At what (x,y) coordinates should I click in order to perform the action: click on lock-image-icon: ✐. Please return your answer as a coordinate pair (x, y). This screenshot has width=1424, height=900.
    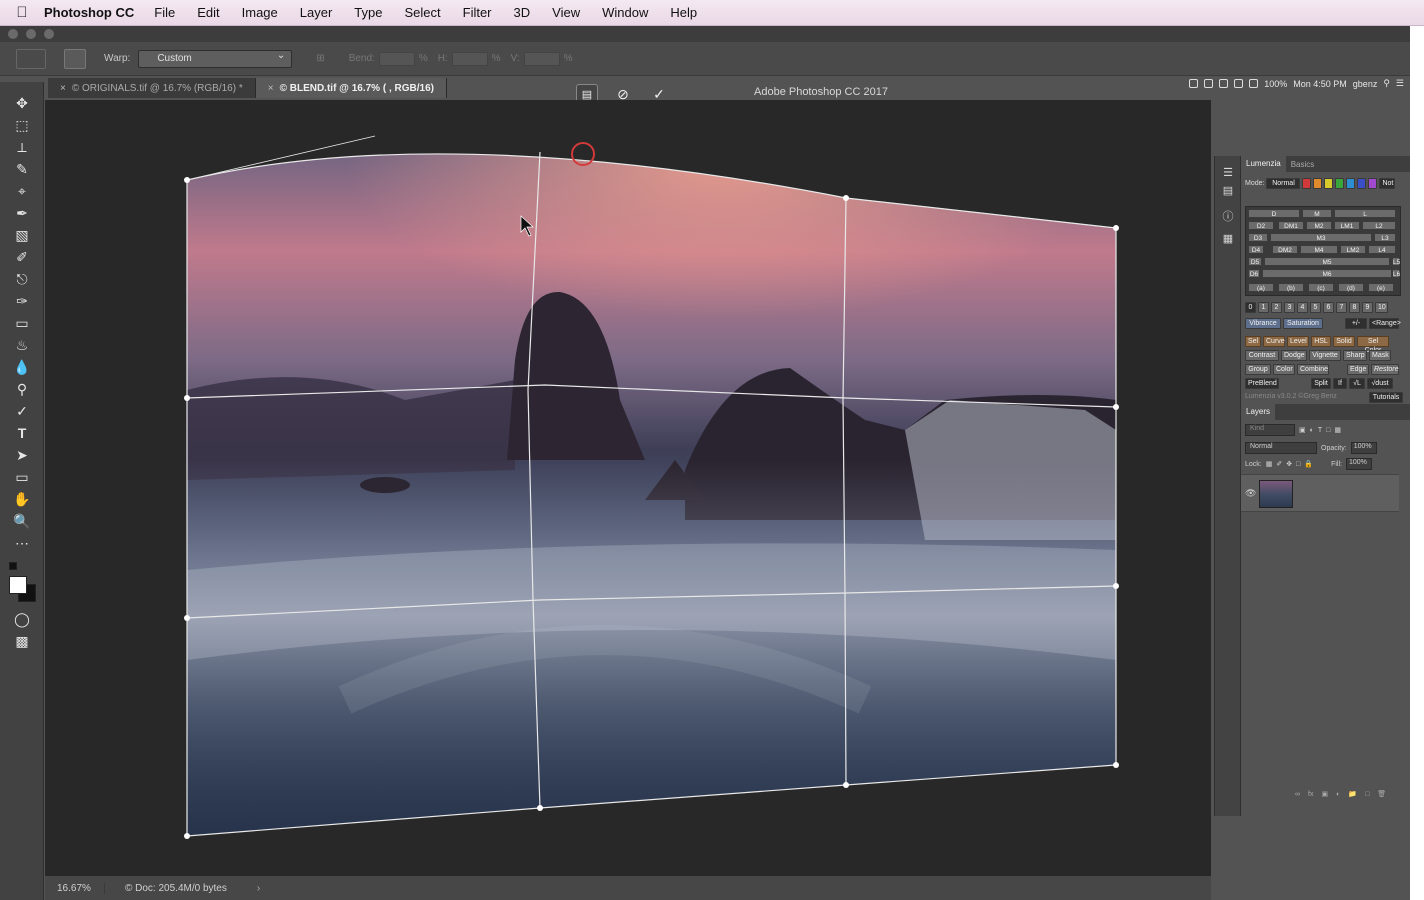
    Looking at the image, I should click on (1279, 464).